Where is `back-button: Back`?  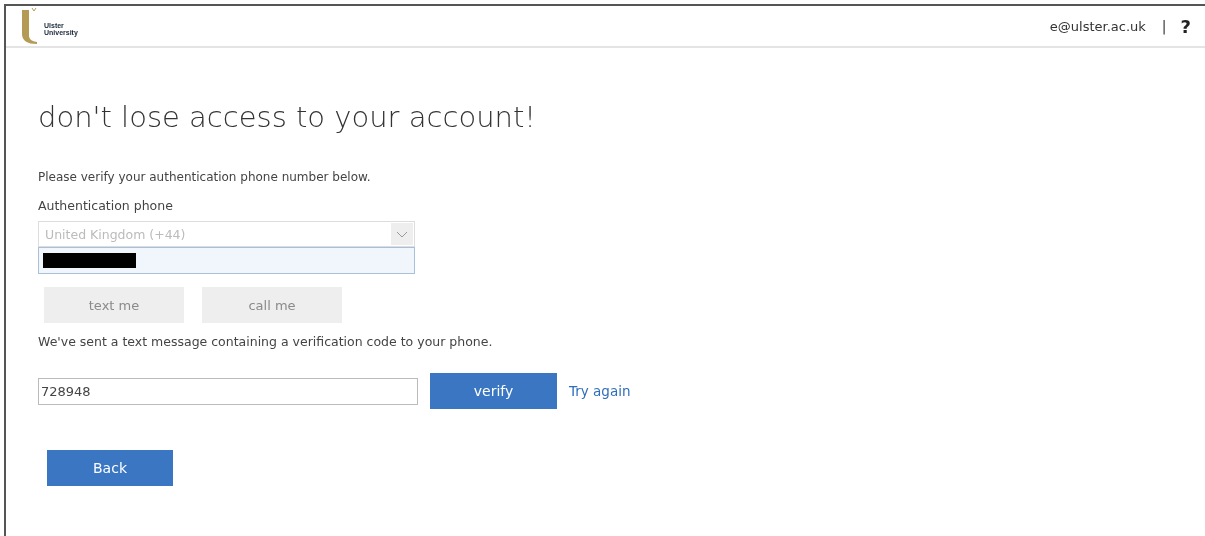 back-button: Back is located at coordinates (110, 468).